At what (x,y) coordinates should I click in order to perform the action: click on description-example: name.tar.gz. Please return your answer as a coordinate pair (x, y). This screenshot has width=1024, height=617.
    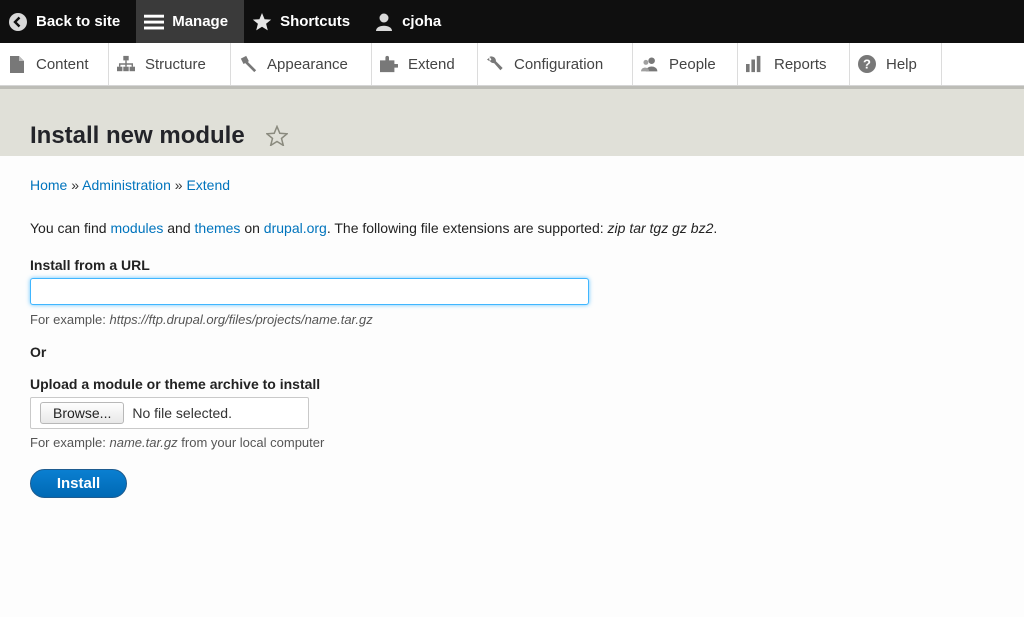
    Looking at the image, I should click on (143, 442).